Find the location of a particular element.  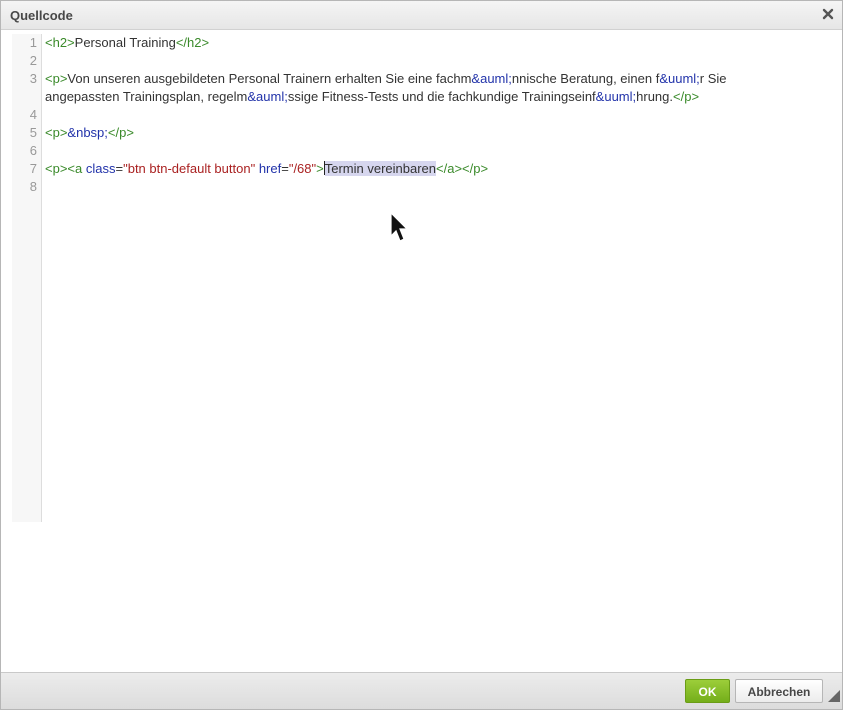

line-number: 5 is located at coordinates (33, 132).